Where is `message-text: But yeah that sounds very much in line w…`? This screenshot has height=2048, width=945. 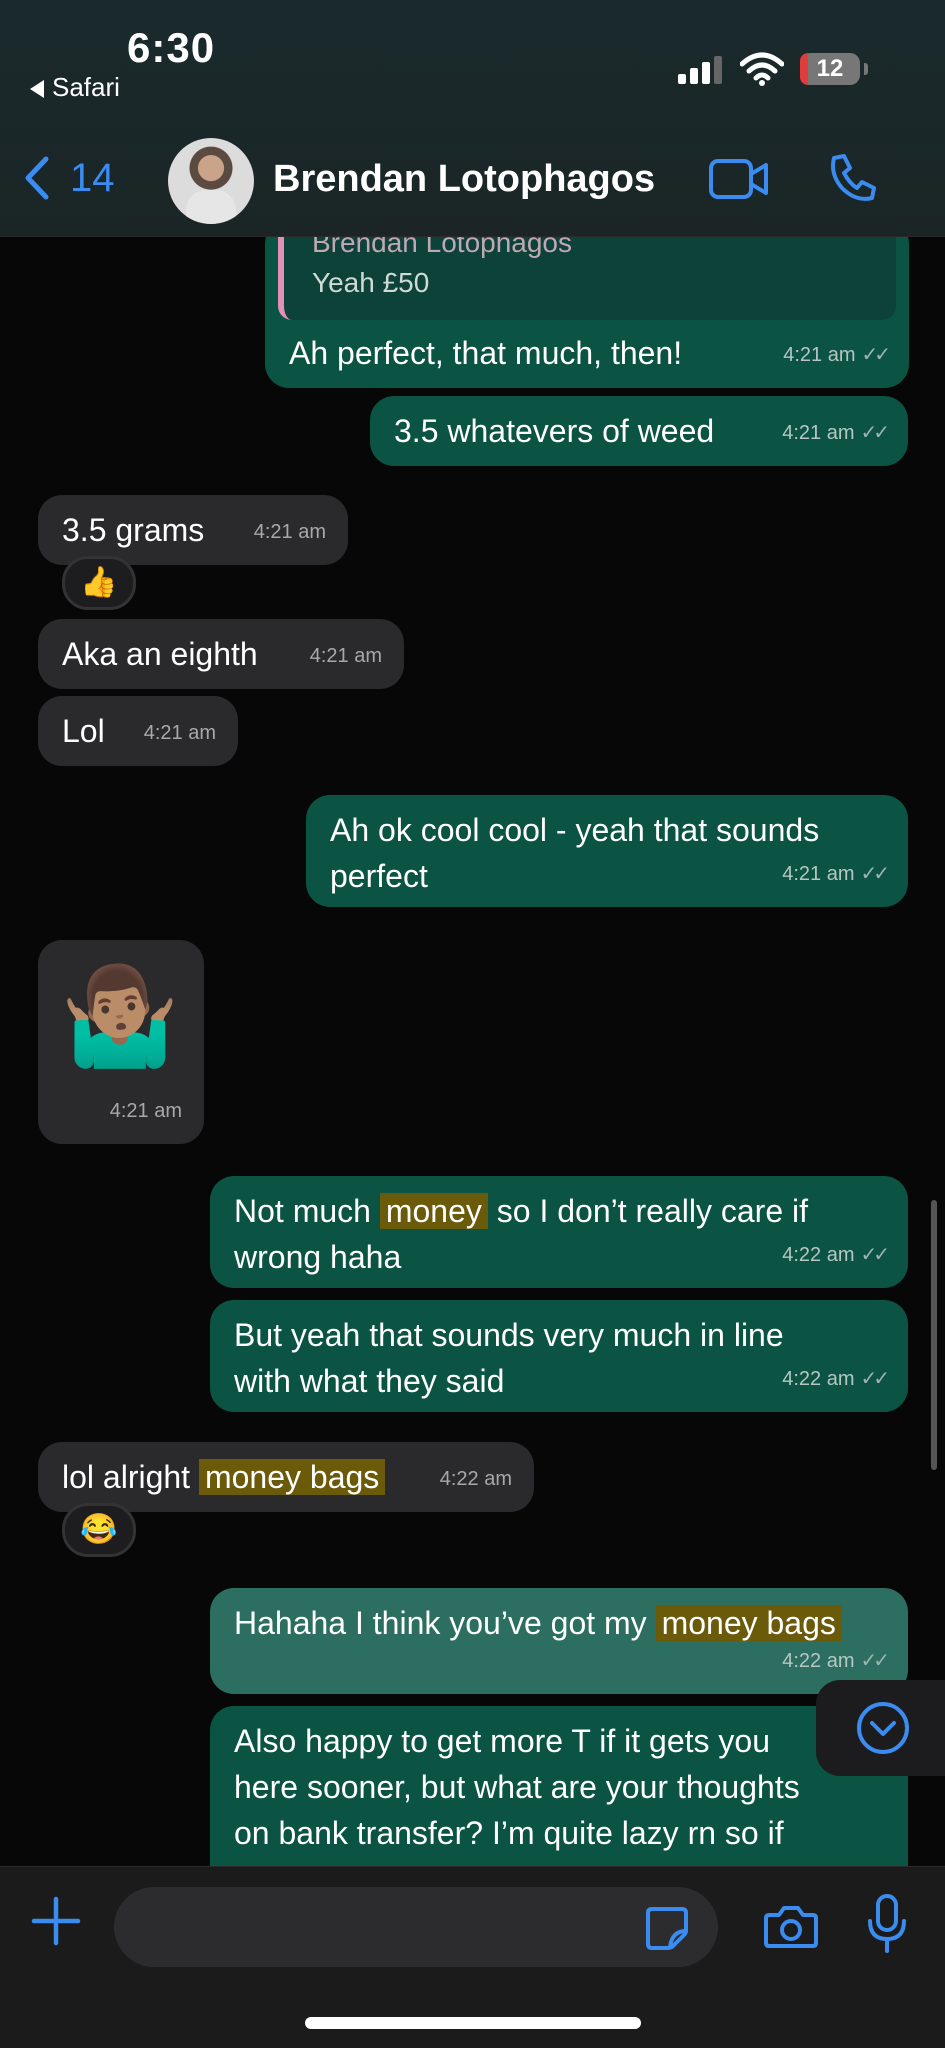 message-text: But yeah that sounds very much in line w… is located at coordinates (509, 1358).